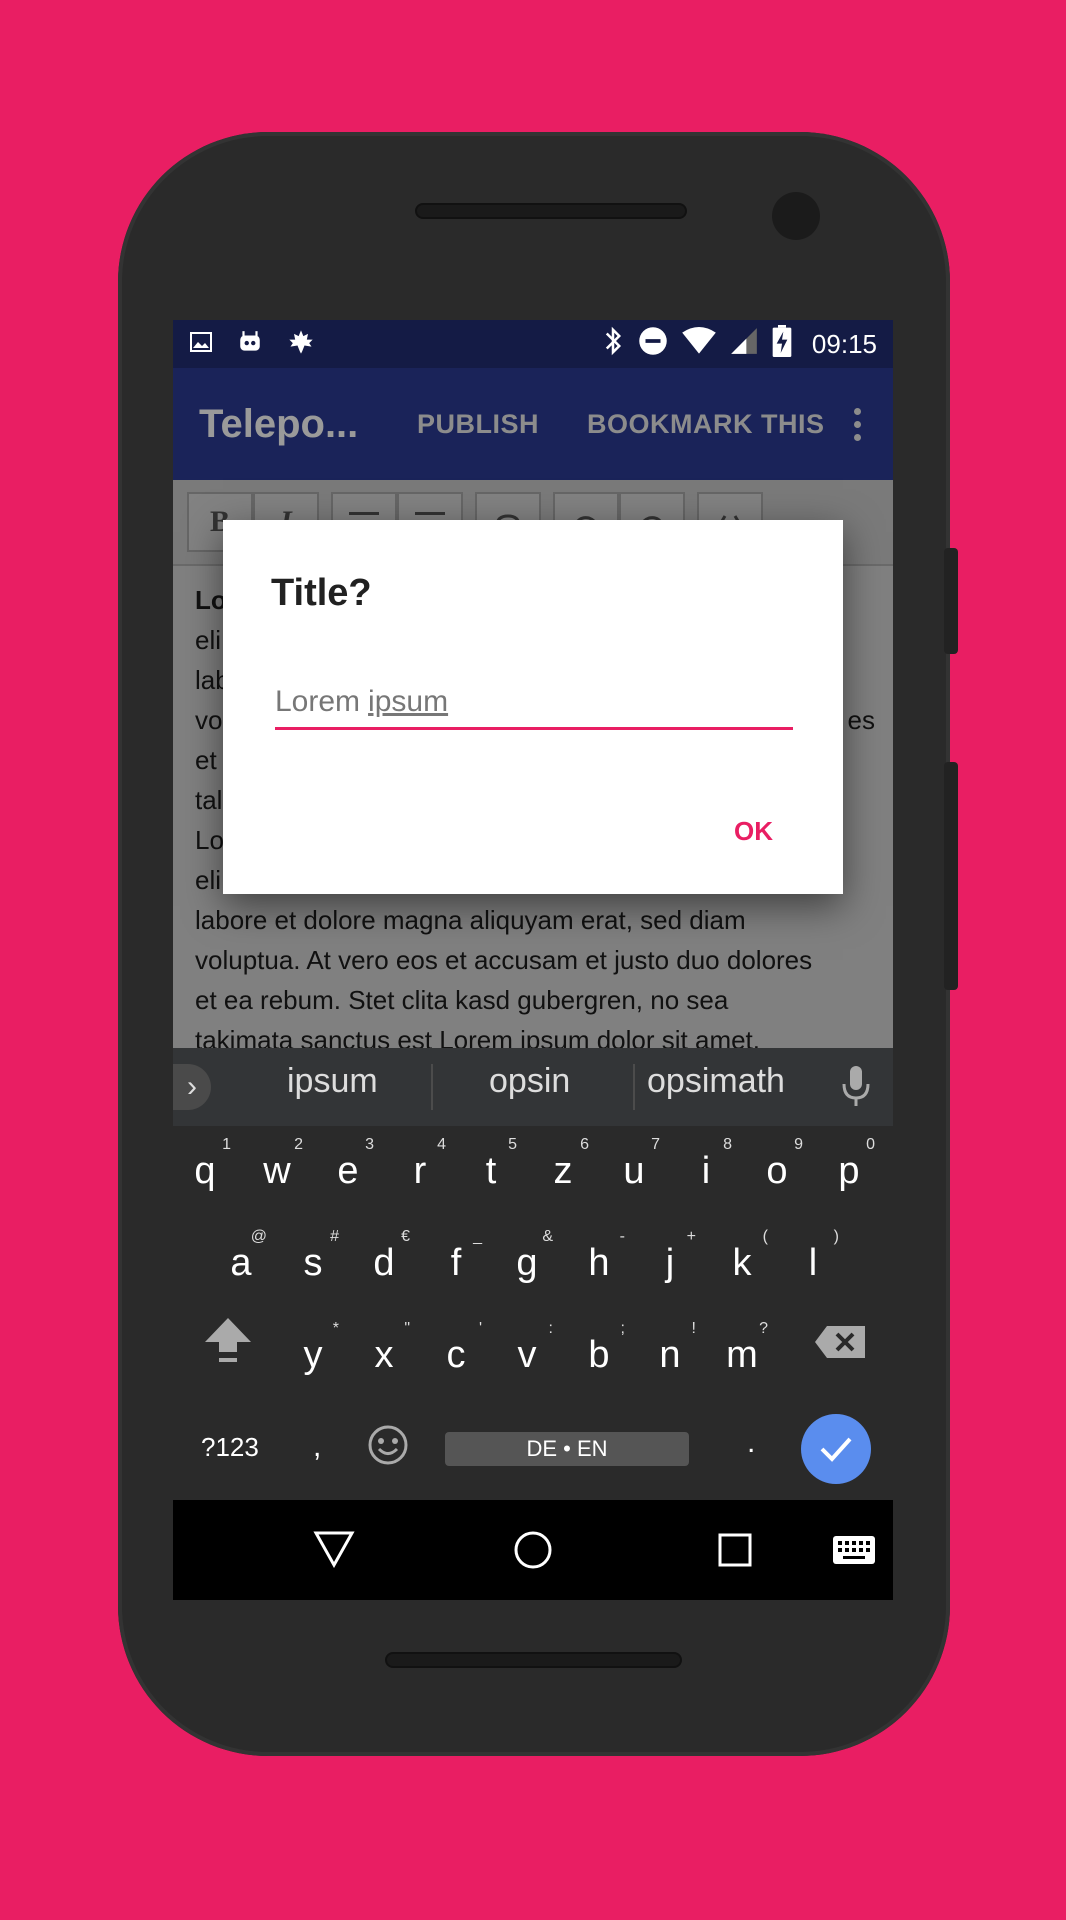  Describe the element at coordinates (384, 1352) in the screenshot. I see `key-x: x "` at that location.